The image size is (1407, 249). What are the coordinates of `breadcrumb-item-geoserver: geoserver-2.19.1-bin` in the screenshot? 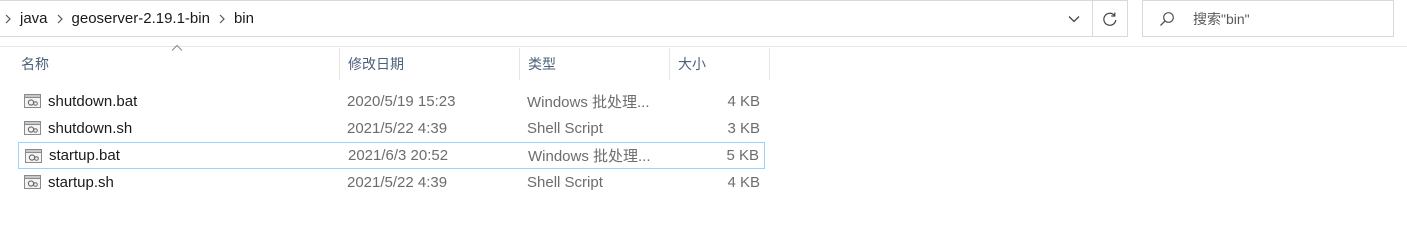 It's located at (141, 18).